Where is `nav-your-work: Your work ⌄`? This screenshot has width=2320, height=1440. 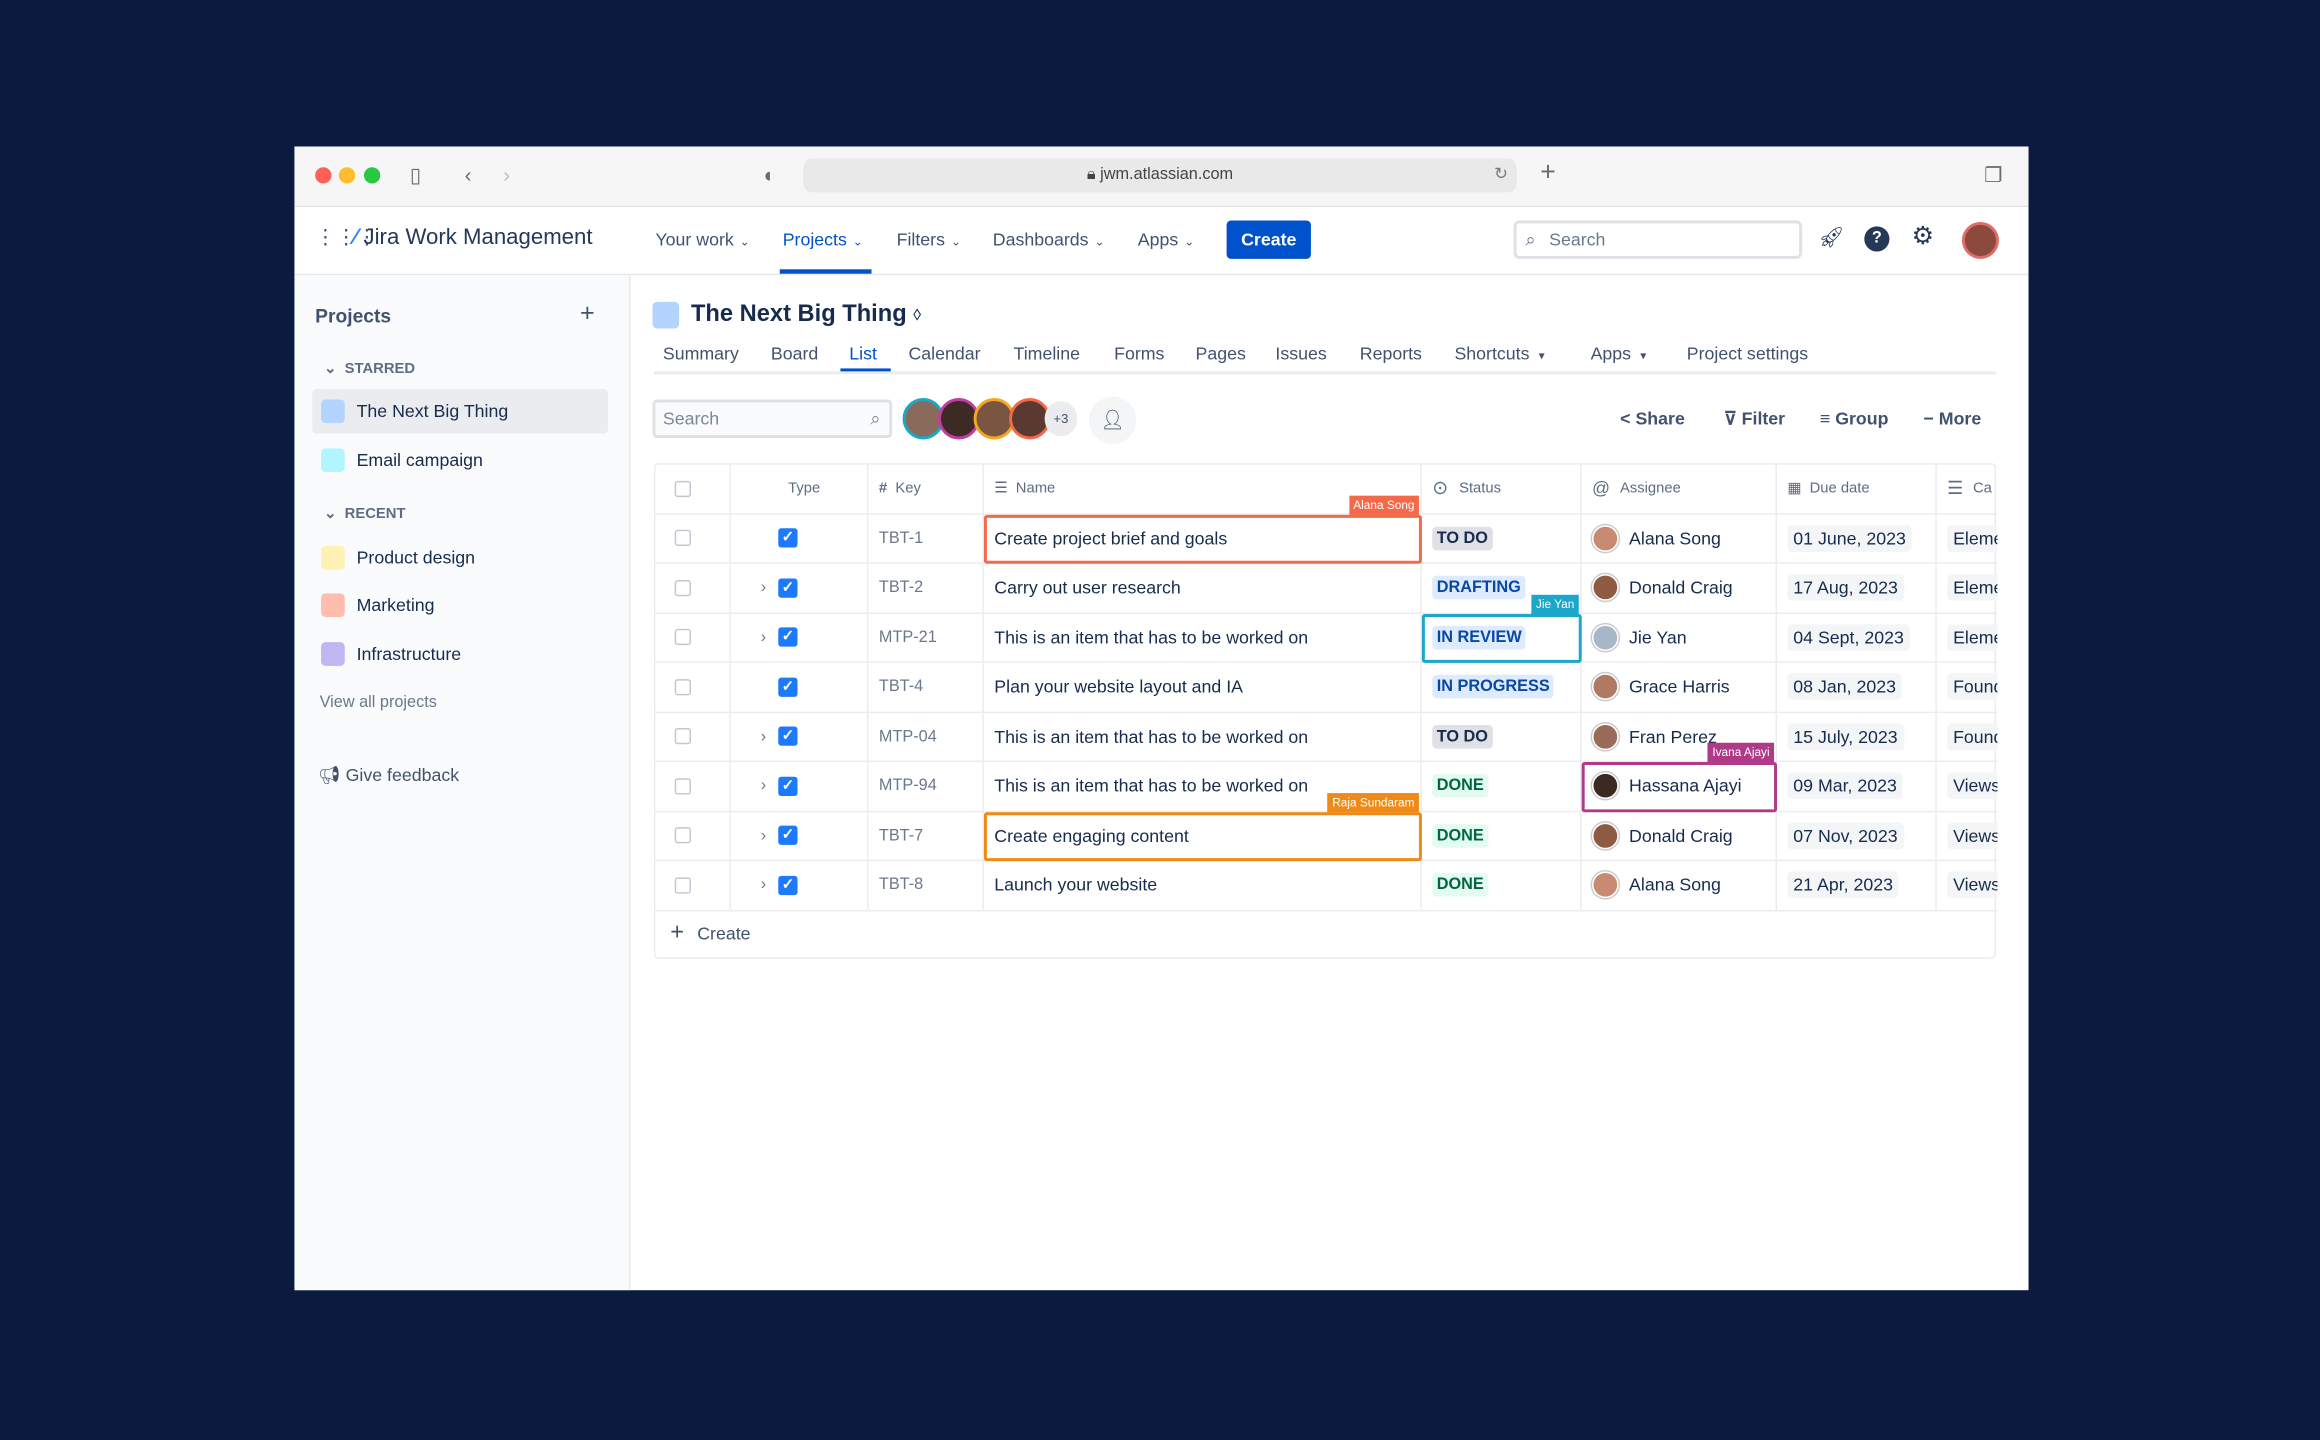 nav-your-work: Your work ⌄ is located at coordinates (702, 239).